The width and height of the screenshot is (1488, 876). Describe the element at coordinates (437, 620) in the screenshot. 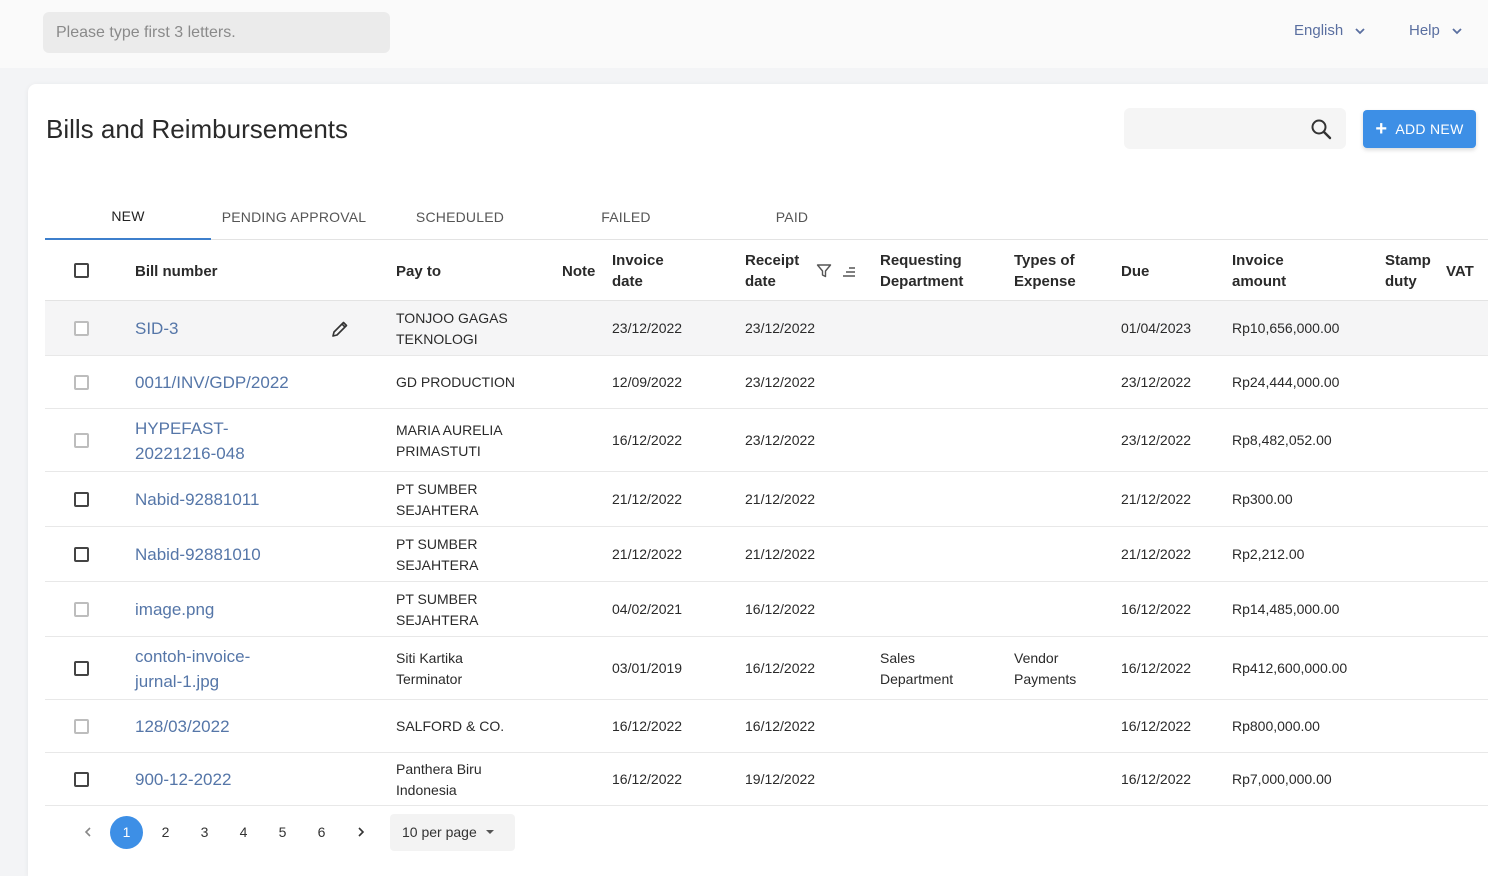

I see `pay-to-cell-line: SEJAHTERA` at that location.